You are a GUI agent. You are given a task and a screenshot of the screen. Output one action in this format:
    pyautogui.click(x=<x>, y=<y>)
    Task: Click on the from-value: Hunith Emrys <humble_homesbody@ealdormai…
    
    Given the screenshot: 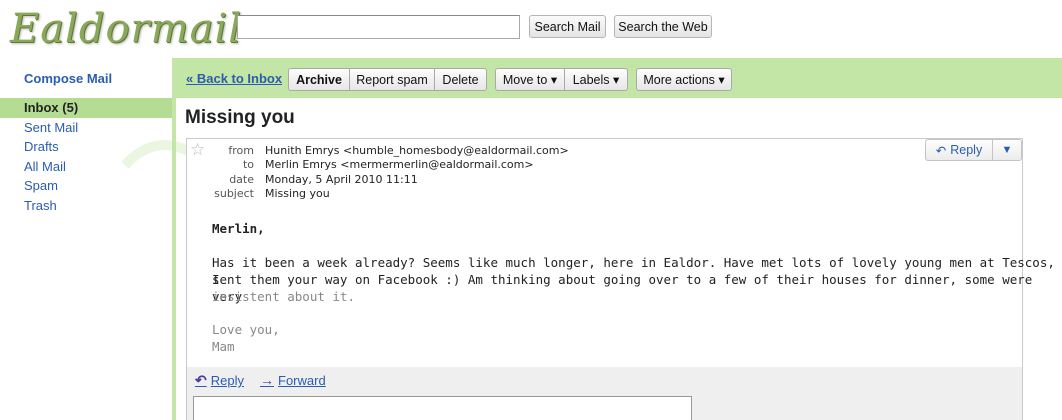 What is the action you would take?
    pyautogui.click(x=417, y=150)
    